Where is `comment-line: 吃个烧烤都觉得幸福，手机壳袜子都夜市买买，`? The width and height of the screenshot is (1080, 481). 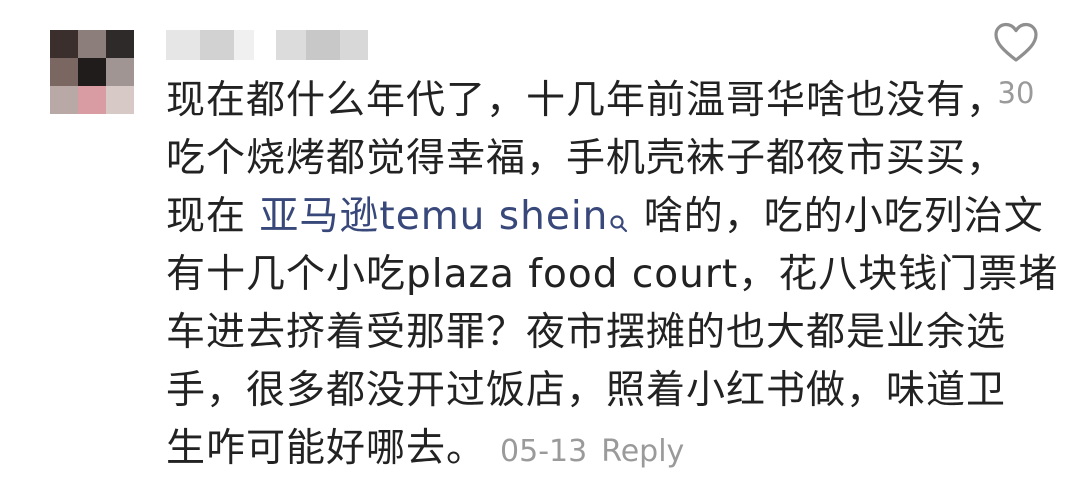 comment-line: 吃个烧烤都觉得幸福，手机壳袜子都夜市买买， is located at coordinates (586, 158).